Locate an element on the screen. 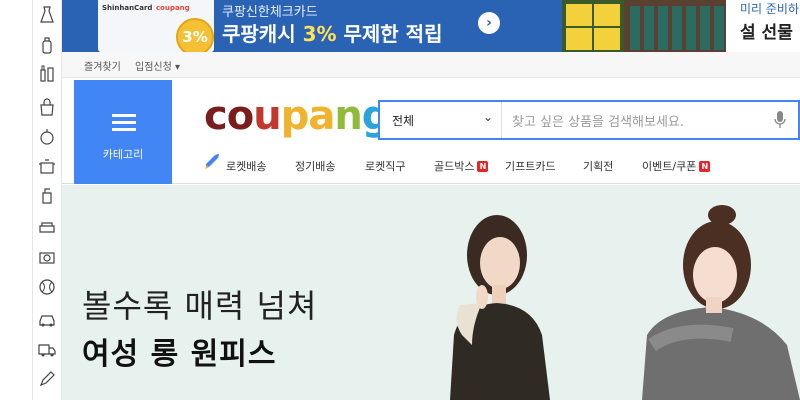  microphone-icon is located at coordinates (780, 120).